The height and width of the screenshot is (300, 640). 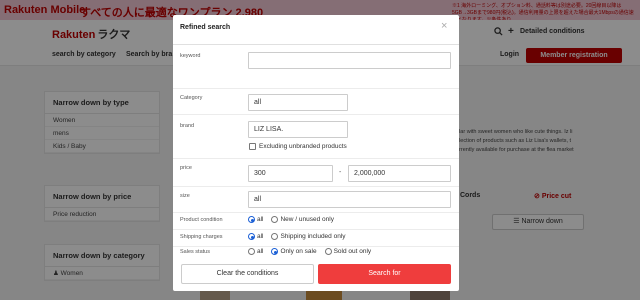 I want to click on shipping-included-option: Shipping included only, so click(x=308, y=236).